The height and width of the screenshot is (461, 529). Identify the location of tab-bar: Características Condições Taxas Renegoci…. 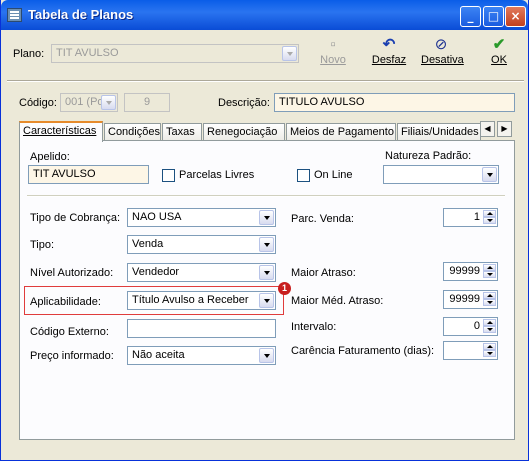
(267, 131).